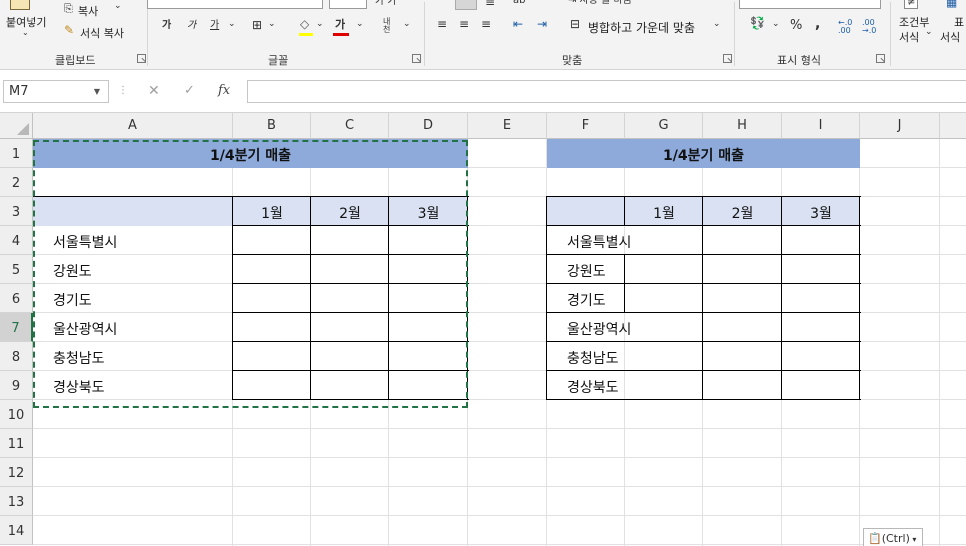 The image size is (966, 546). I want to click on grow-font-icon: 가 가, so click(386, 3).